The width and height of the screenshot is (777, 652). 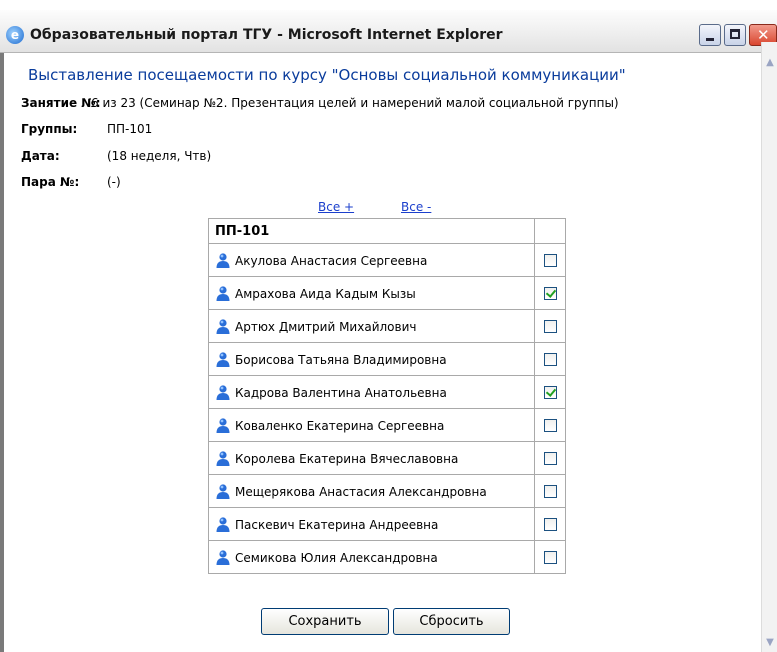 I want to click on maximize-icon, so click(x=735, y=34).